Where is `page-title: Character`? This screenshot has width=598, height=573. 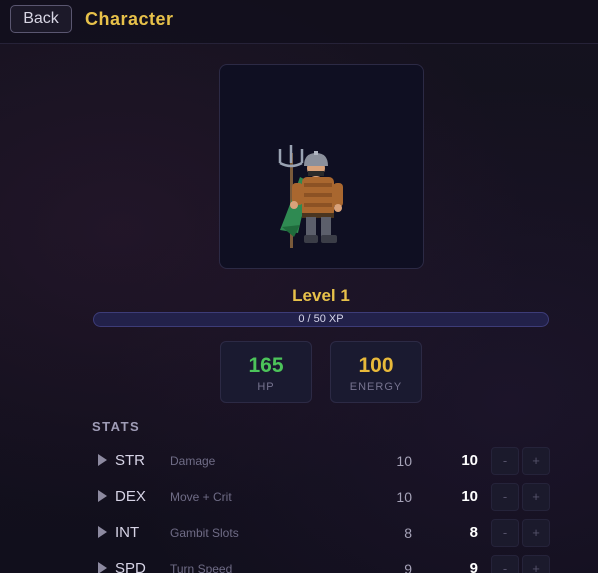 page-title: Character is located at coordinates (129, 19).